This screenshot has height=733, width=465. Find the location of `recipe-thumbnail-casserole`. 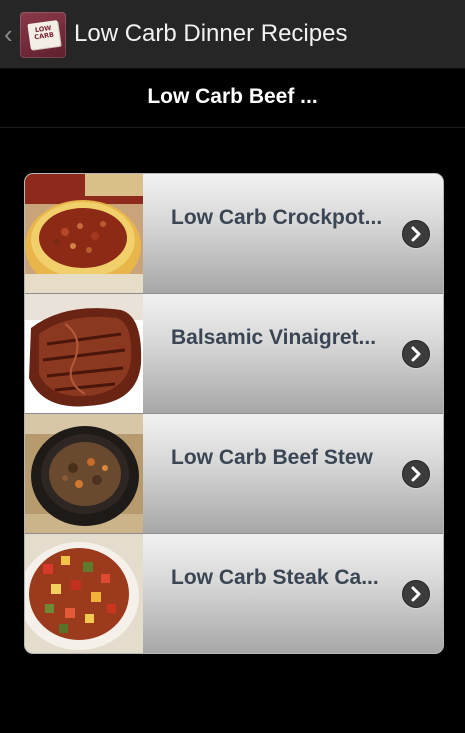

recipe-thumbnail-casserole is located at coordinates (84, 593).